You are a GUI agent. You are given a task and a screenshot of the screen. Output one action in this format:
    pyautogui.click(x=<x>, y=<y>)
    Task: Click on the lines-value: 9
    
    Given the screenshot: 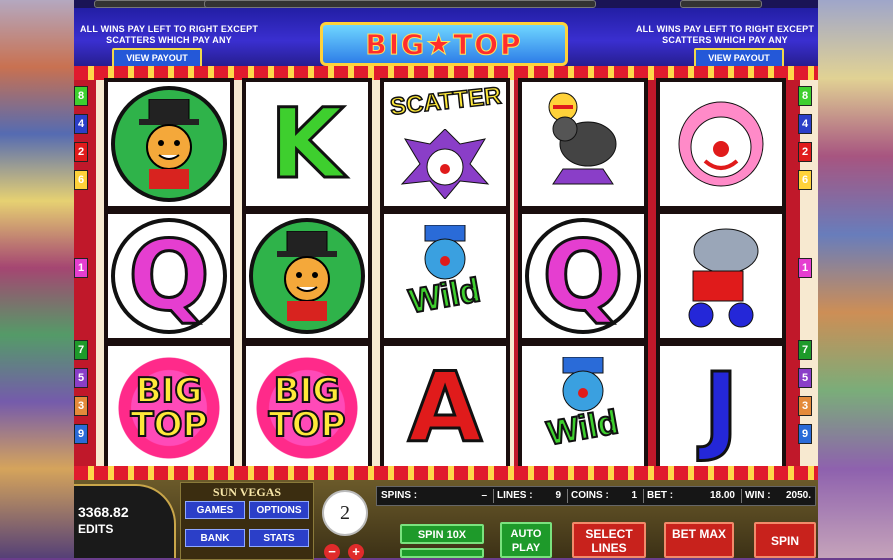 What is the action you would take?
    pyautogui.click(x=558, y=495)
    